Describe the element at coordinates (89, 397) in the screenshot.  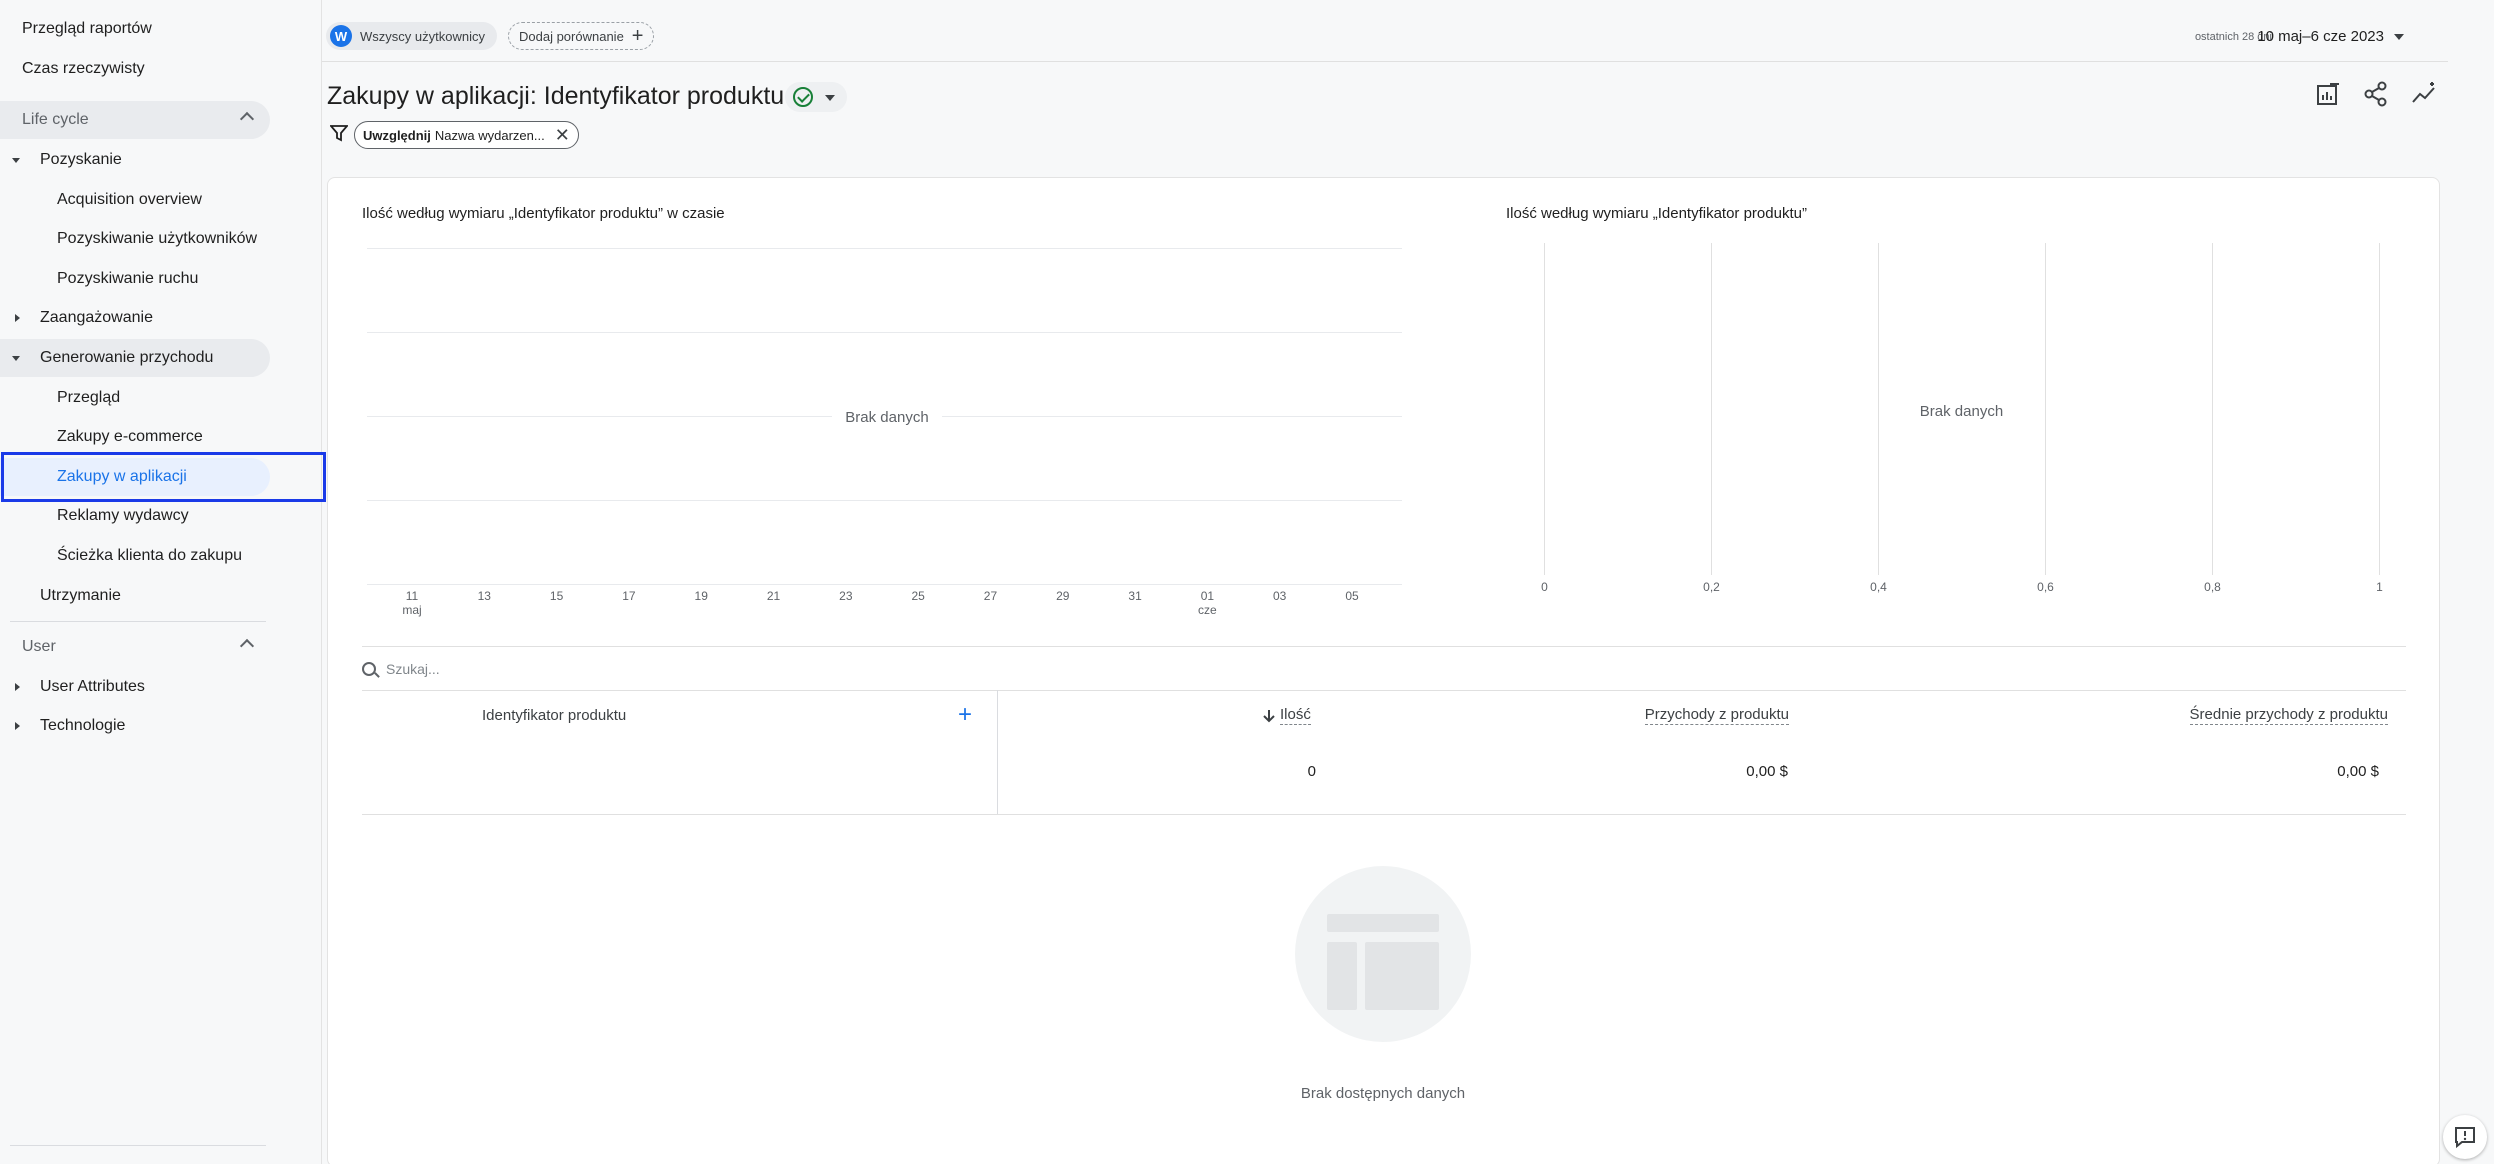
I see `sidebar-item-label: Przegląd` at that location.